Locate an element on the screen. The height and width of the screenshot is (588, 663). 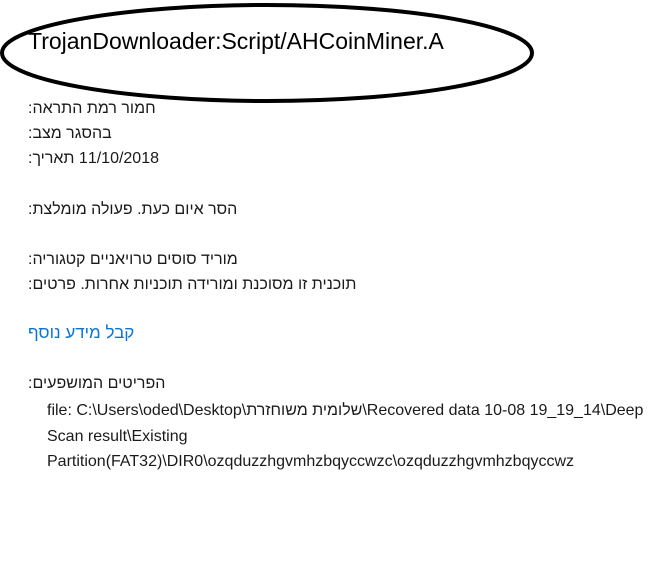
status: בהסגר מצב: is located at coordinates (70, 133).